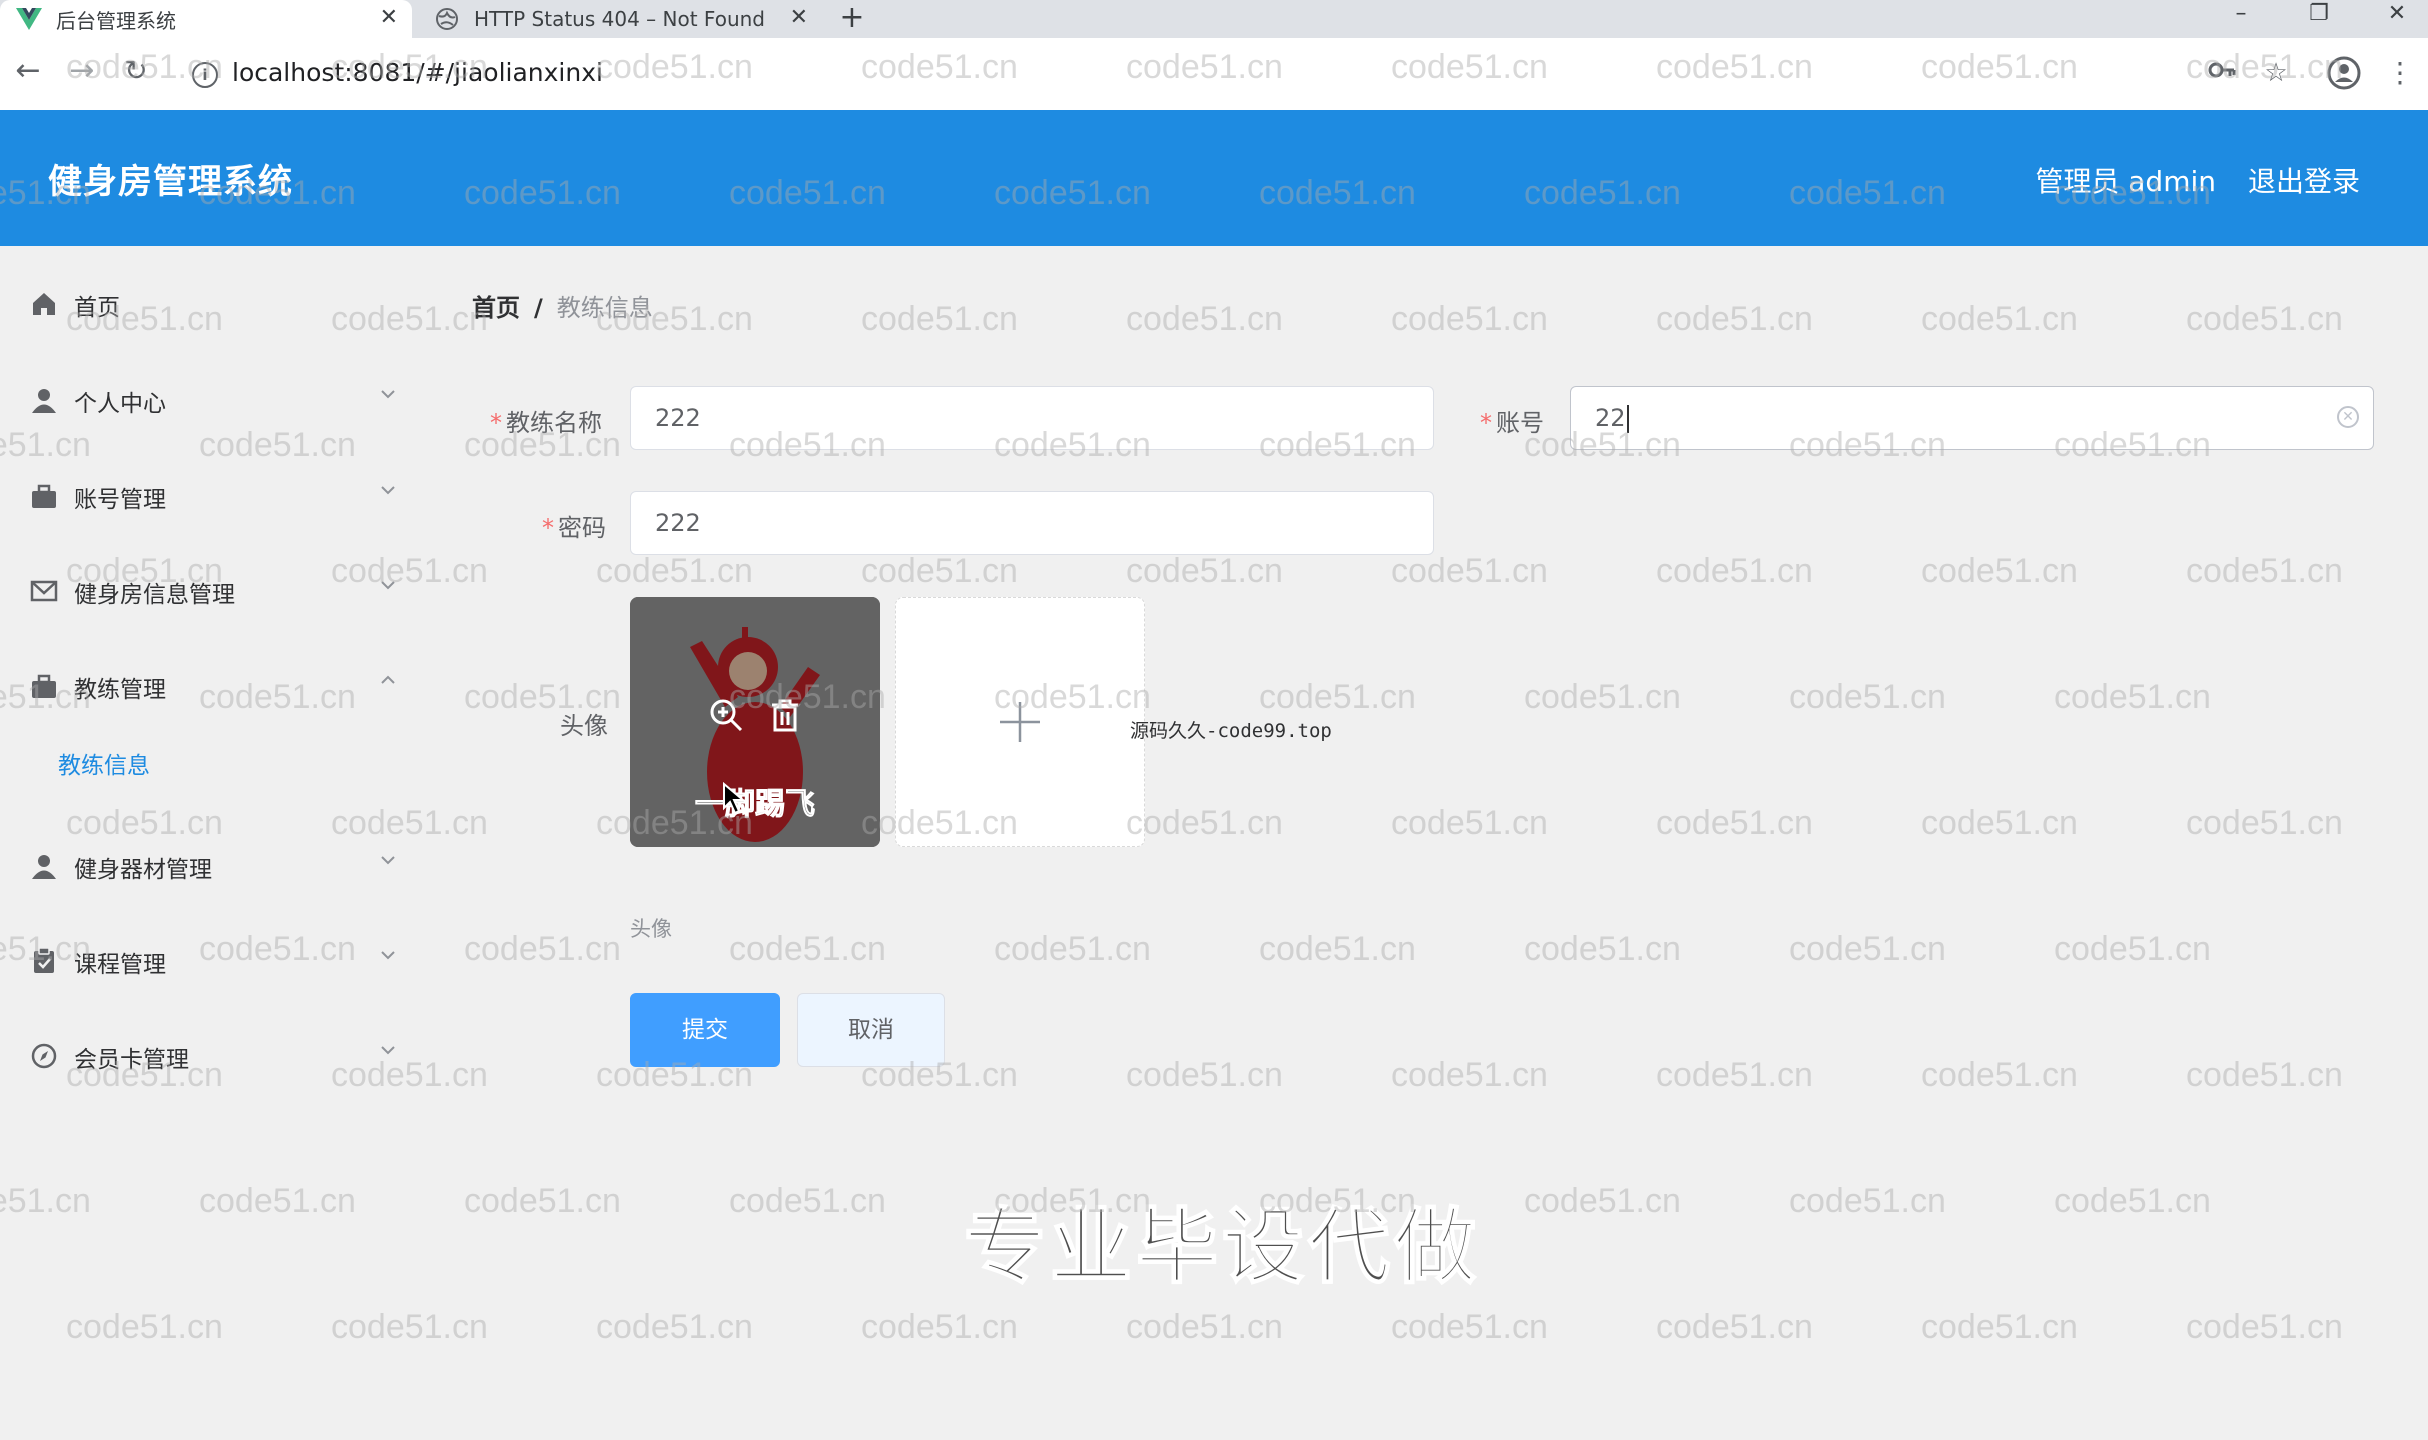 The width and height of the screenshot is (2428, 1440). I want to click on text-caret, so click(1627, 419).